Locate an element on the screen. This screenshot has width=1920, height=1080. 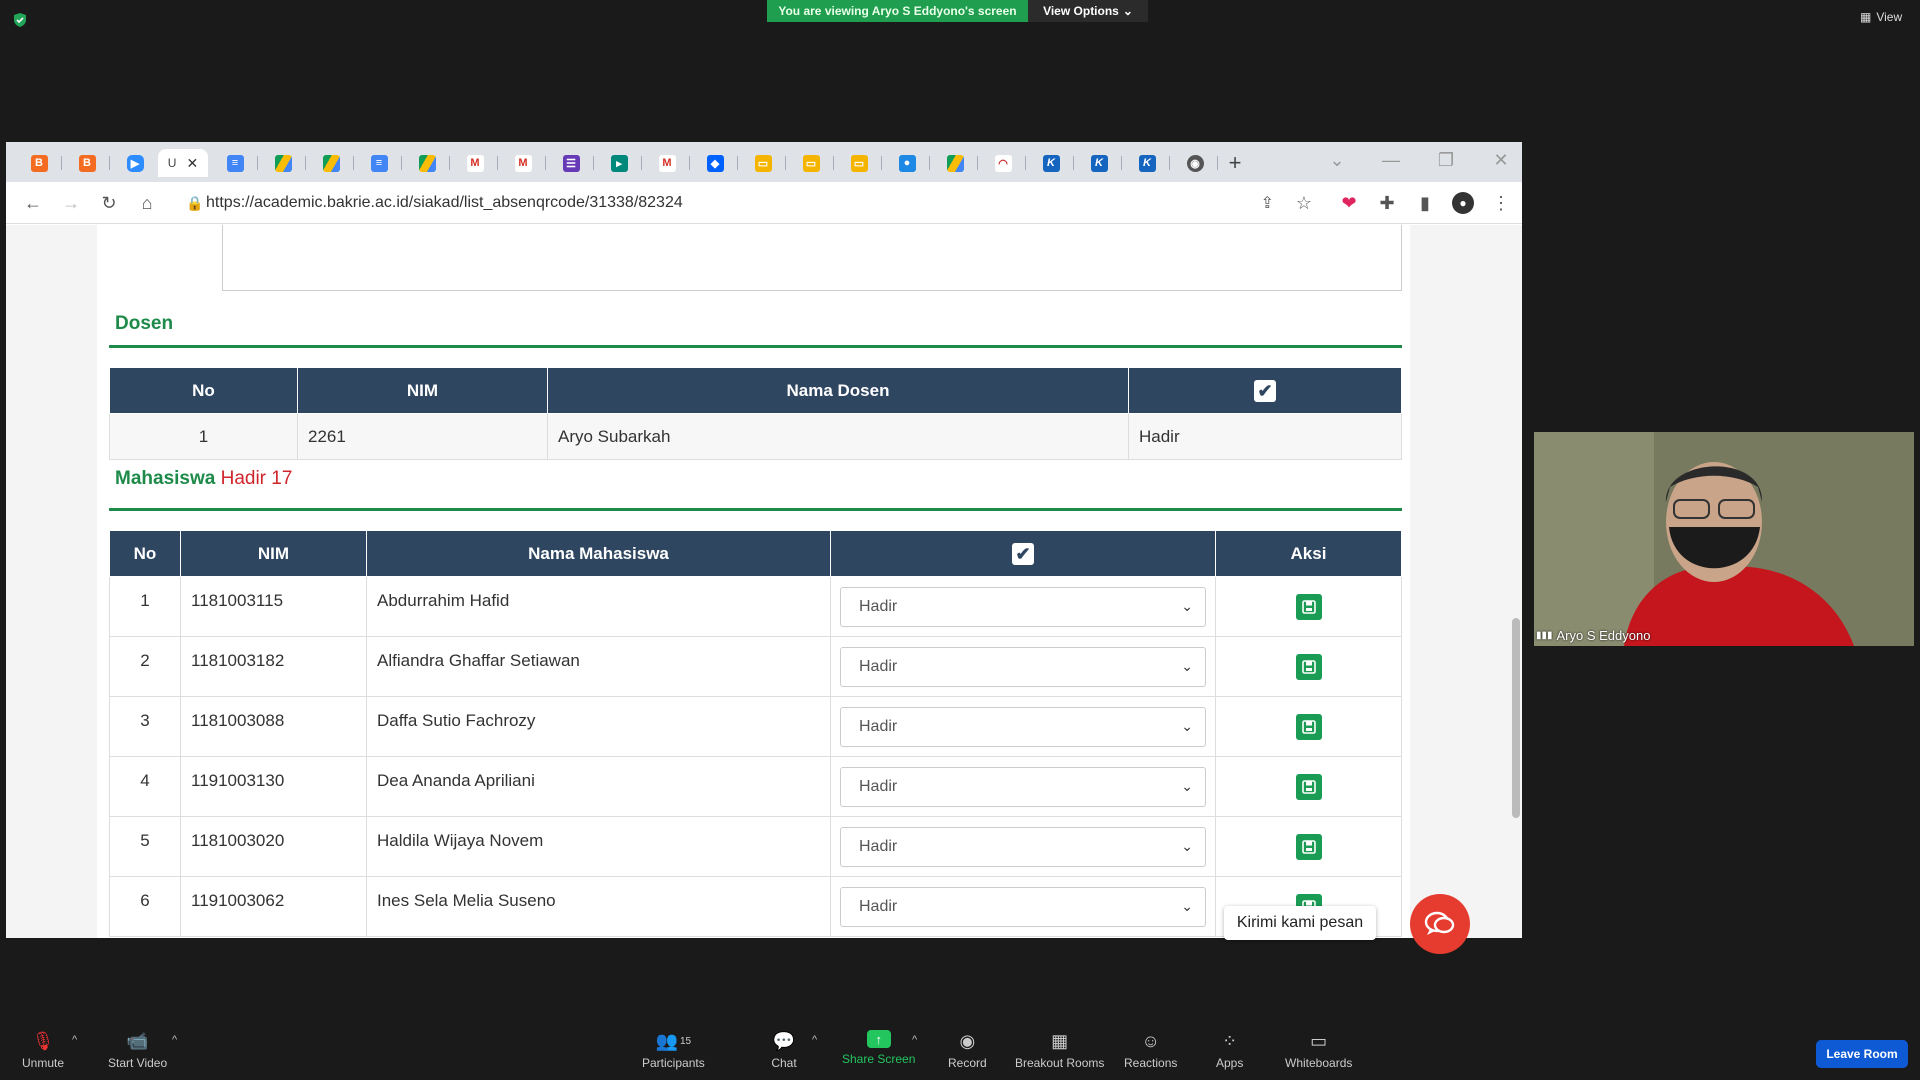
tab-docs-1: ≡ is located at coordinates (235, 163).